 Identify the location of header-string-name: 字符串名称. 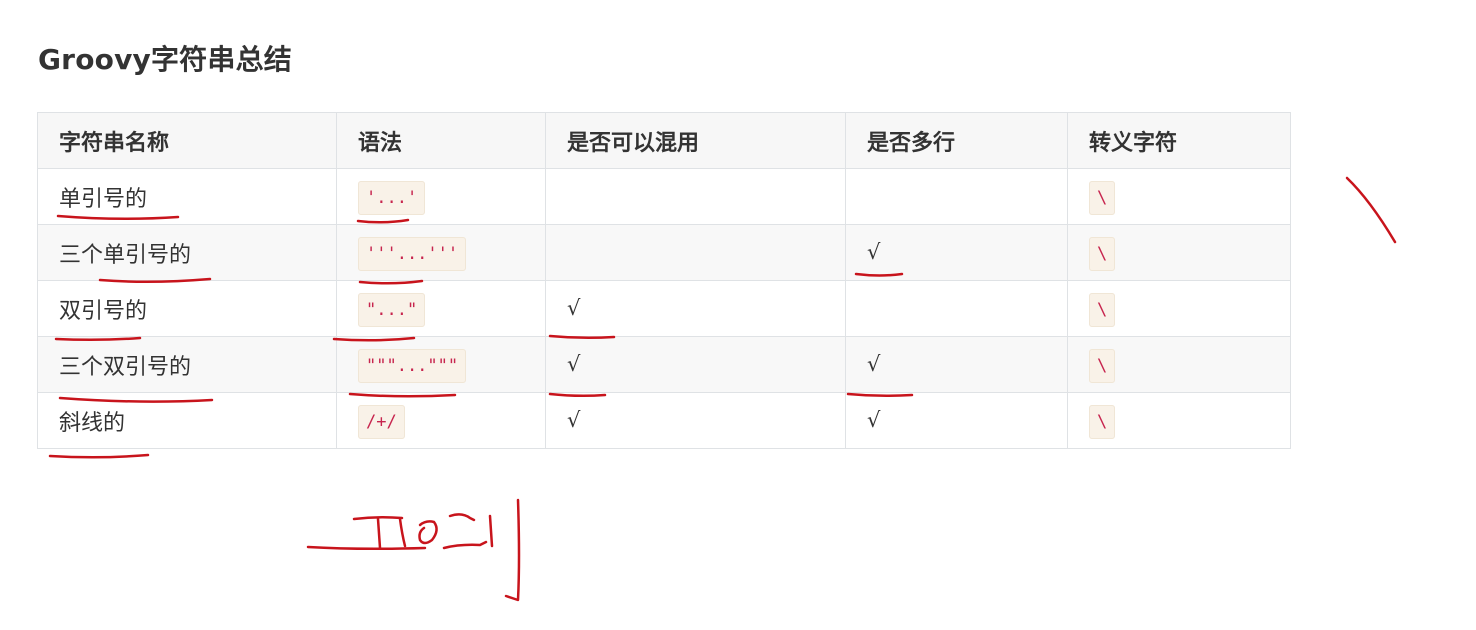
(187, 140).